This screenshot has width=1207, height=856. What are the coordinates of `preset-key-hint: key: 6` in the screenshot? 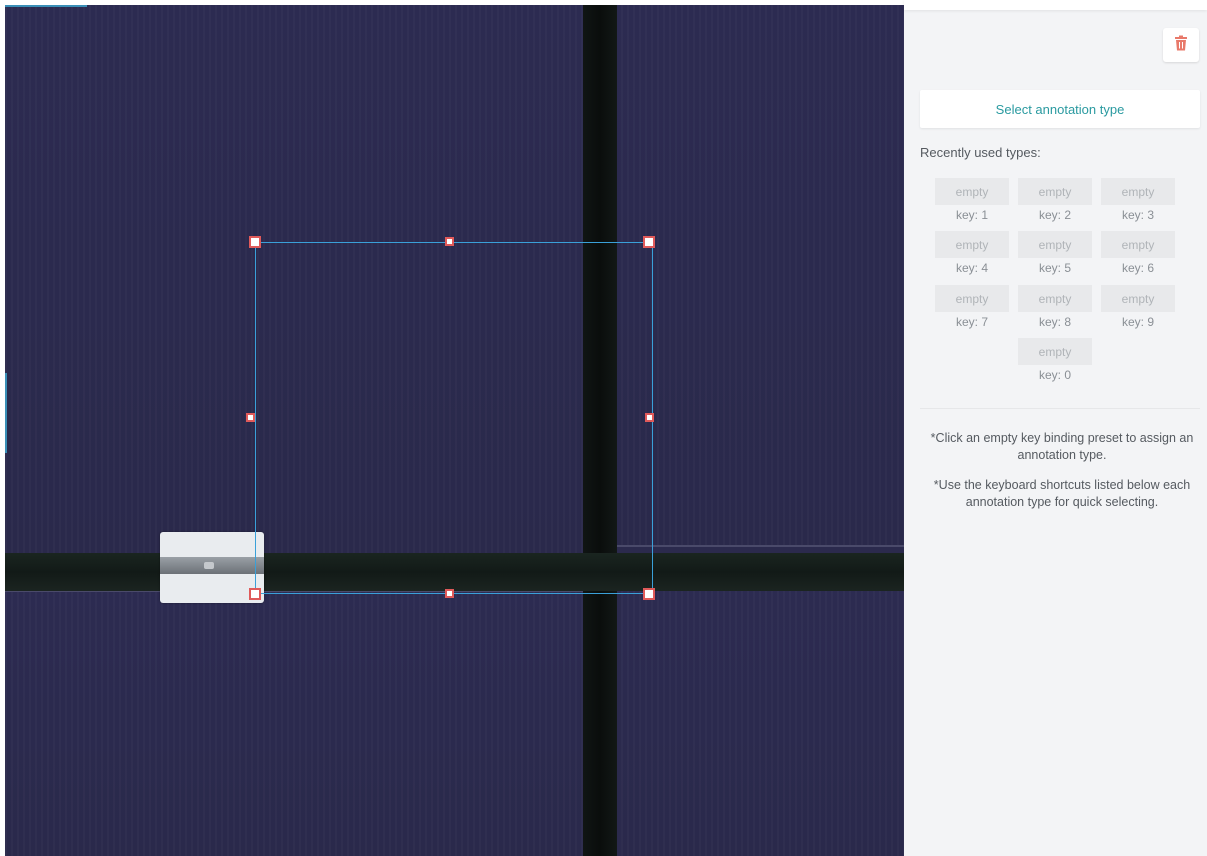 It's located at (1137, 268).